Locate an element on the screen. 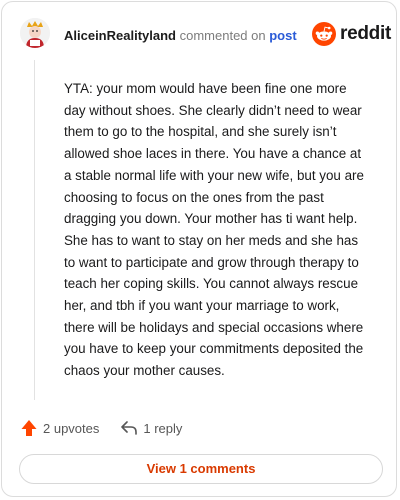 The height and width of the screenshot is (500, 400). comment-actions: 2 upvotes 1 reply is located at coordinates (100, 428).